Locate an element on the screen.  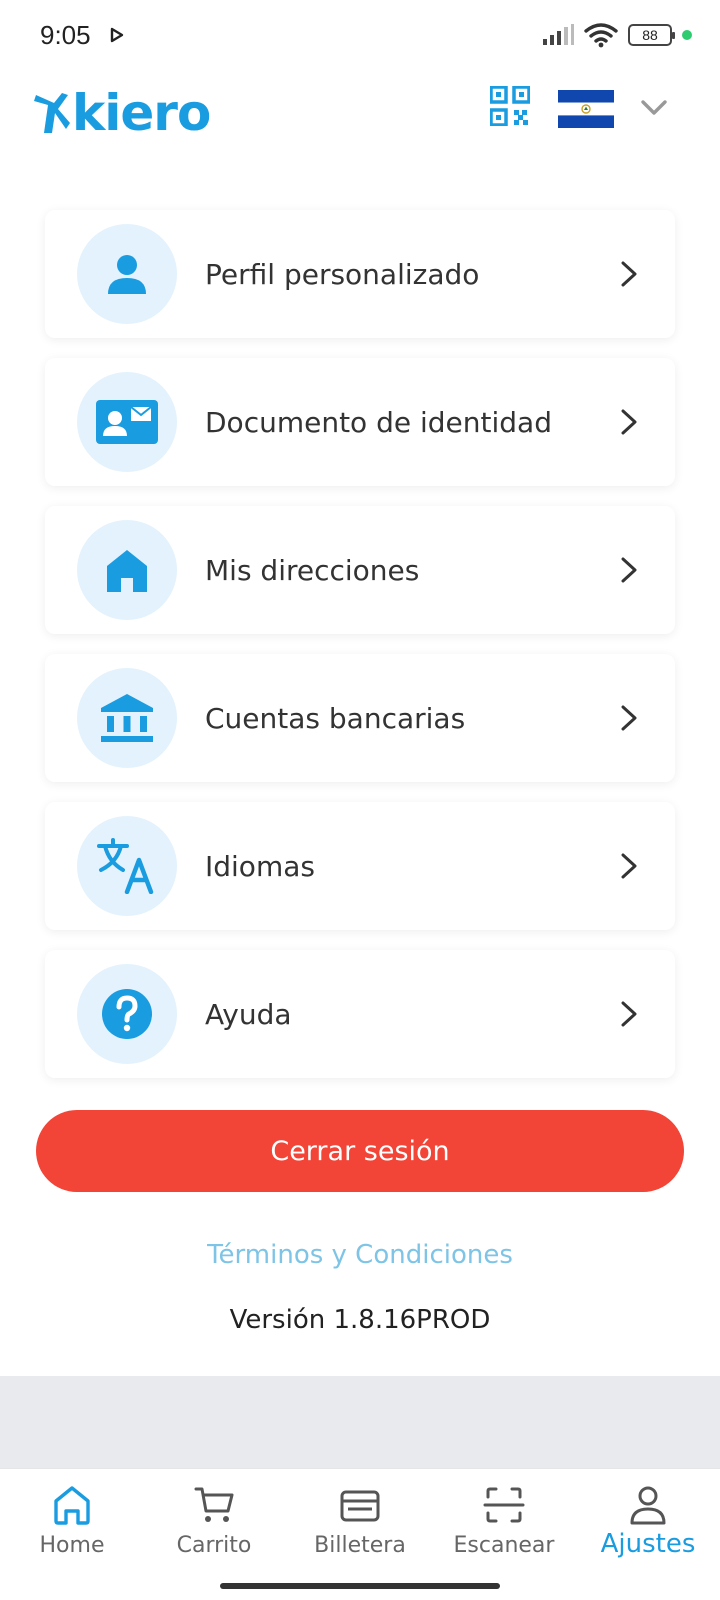
menu-item-label: Ayuda is located at coordinates (248, 1014).